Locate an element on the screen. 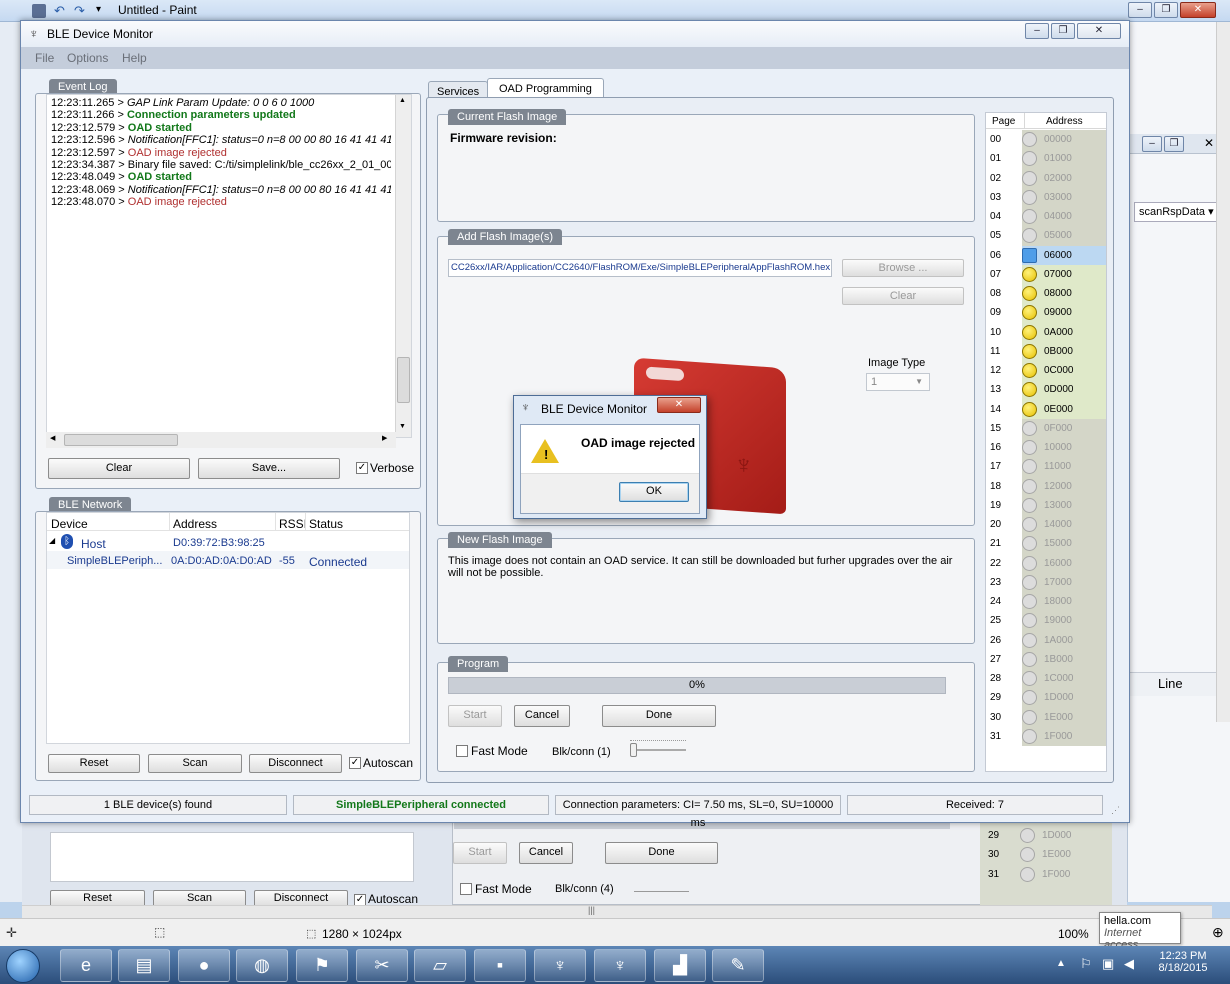 The height and width of the screenshot is (984, 1230). page-row: 17 11000 is located at coordinates (1046, 466).